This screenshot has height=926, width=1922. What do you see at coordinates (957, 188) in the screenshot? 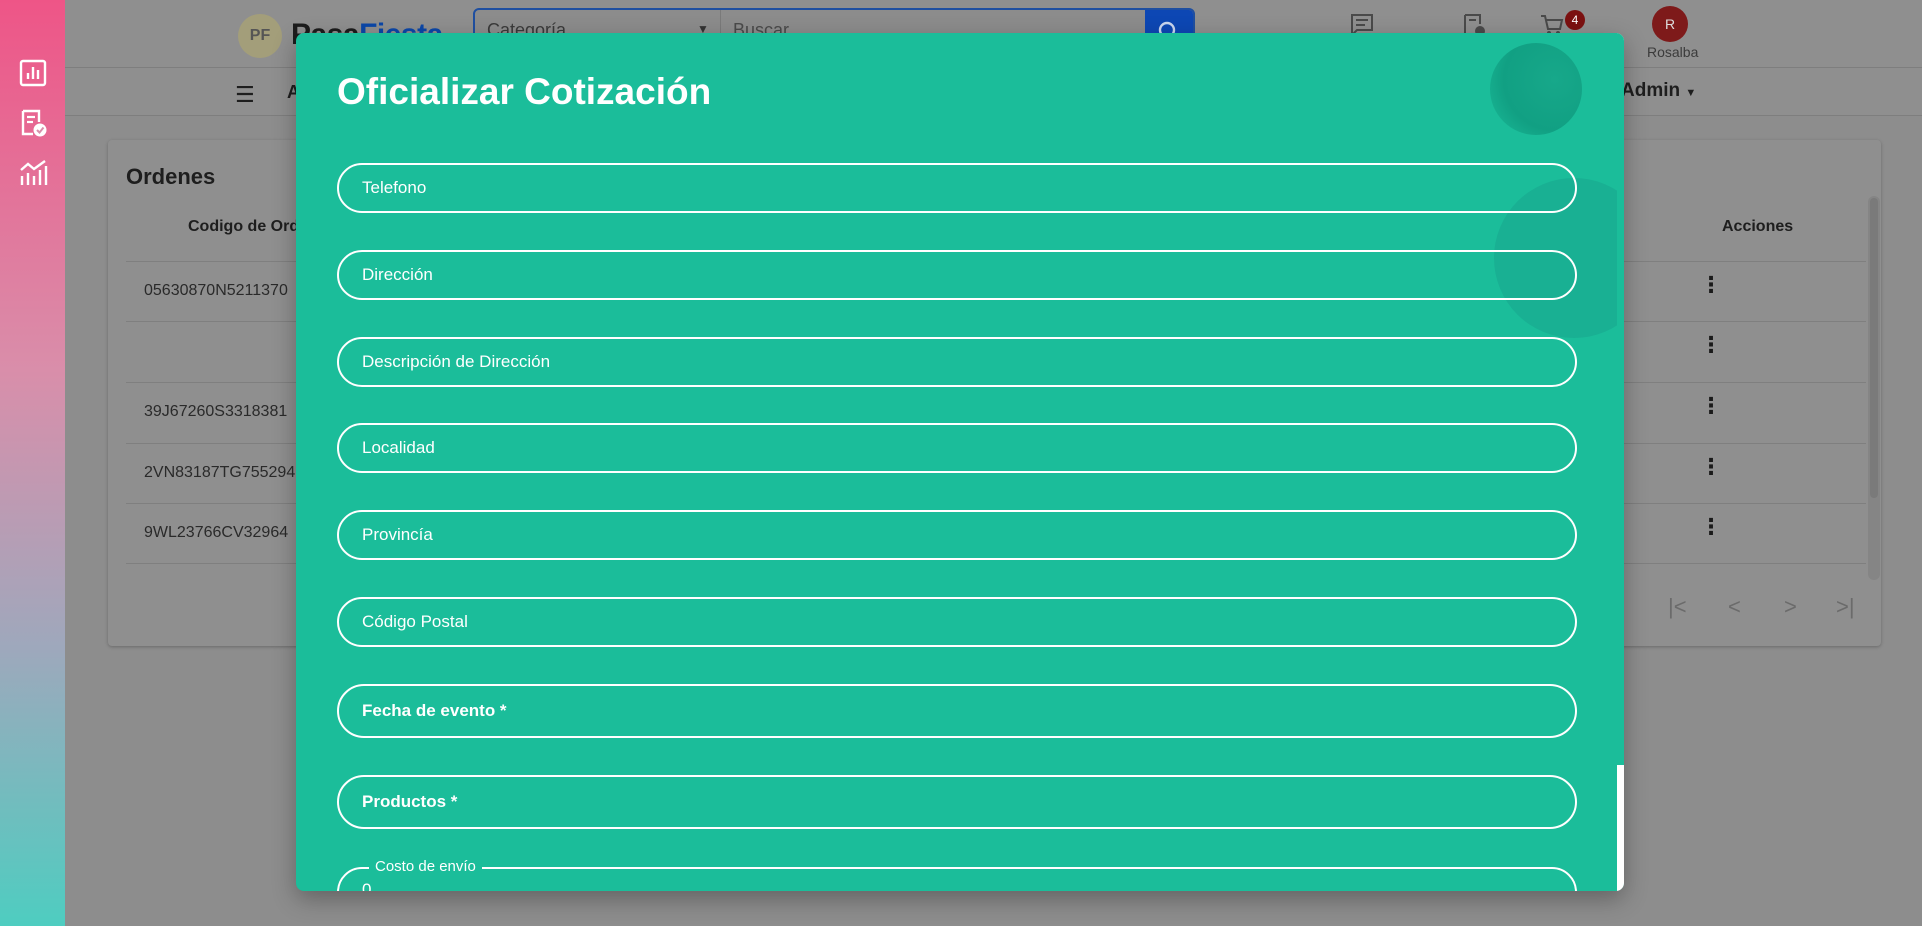
I see `telefono-field: Telefono` at bounding box center [957, 188].